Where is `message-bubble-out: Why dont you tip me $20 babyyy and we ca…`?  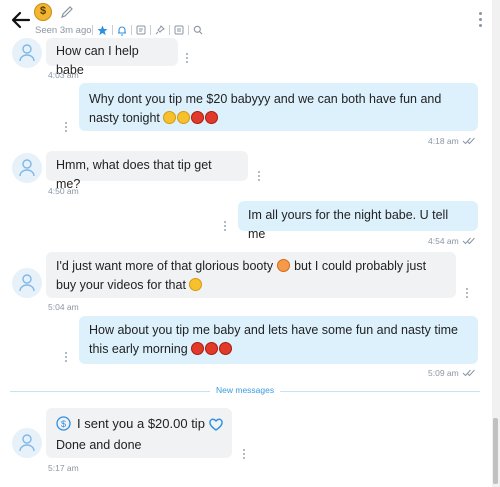
message-bubble-out: Why dont you tip me $20 babyyy and we ca… is located at coordinates (278, 107).